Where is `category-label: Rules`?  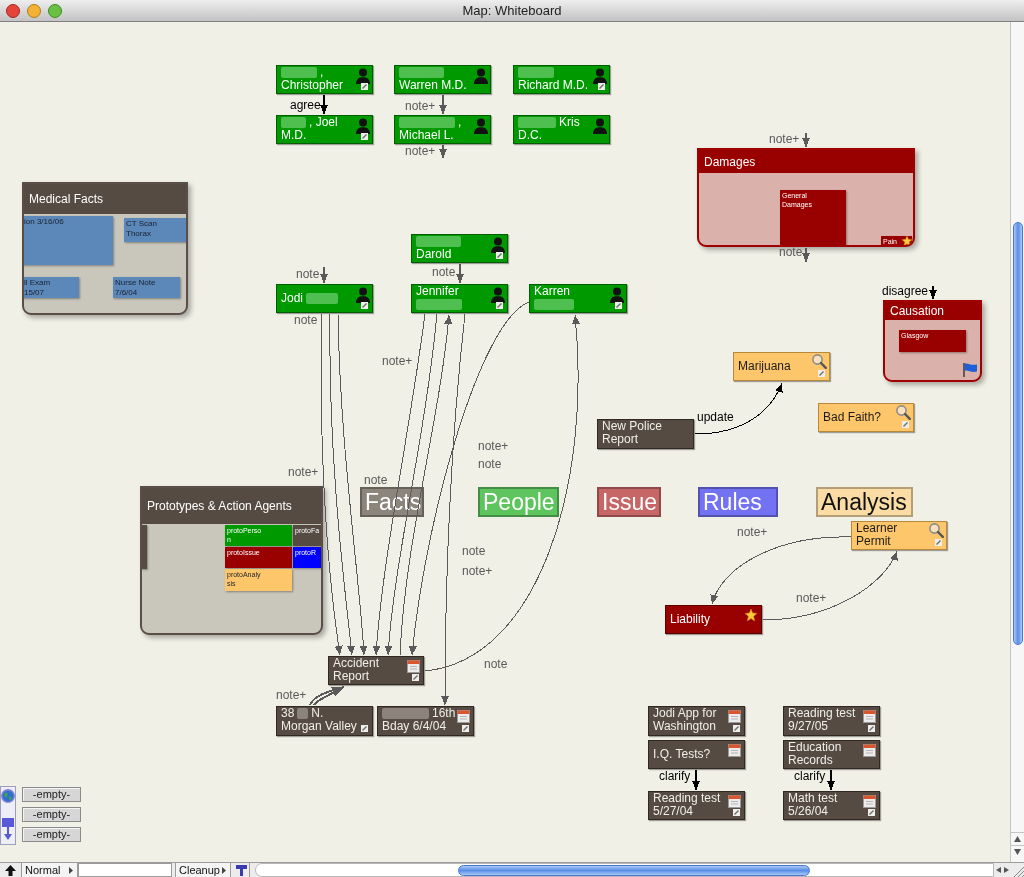
category-label: Rules is located at coordinates (738, 502).